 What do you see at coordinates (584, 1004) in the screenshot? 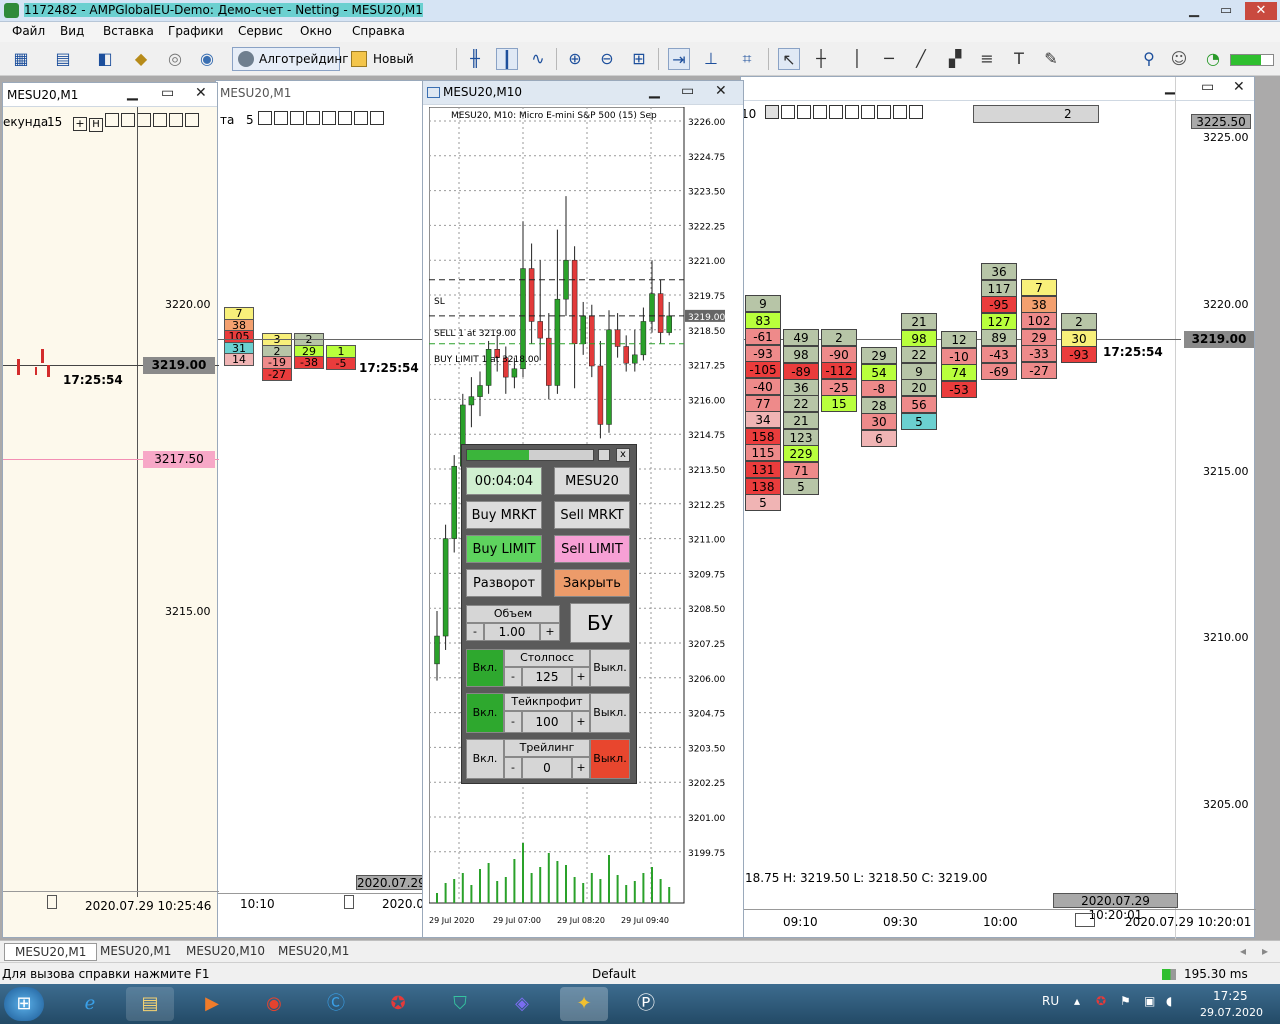
I see `metatrader-icon: ✦` at bounding box center [584, 1004].